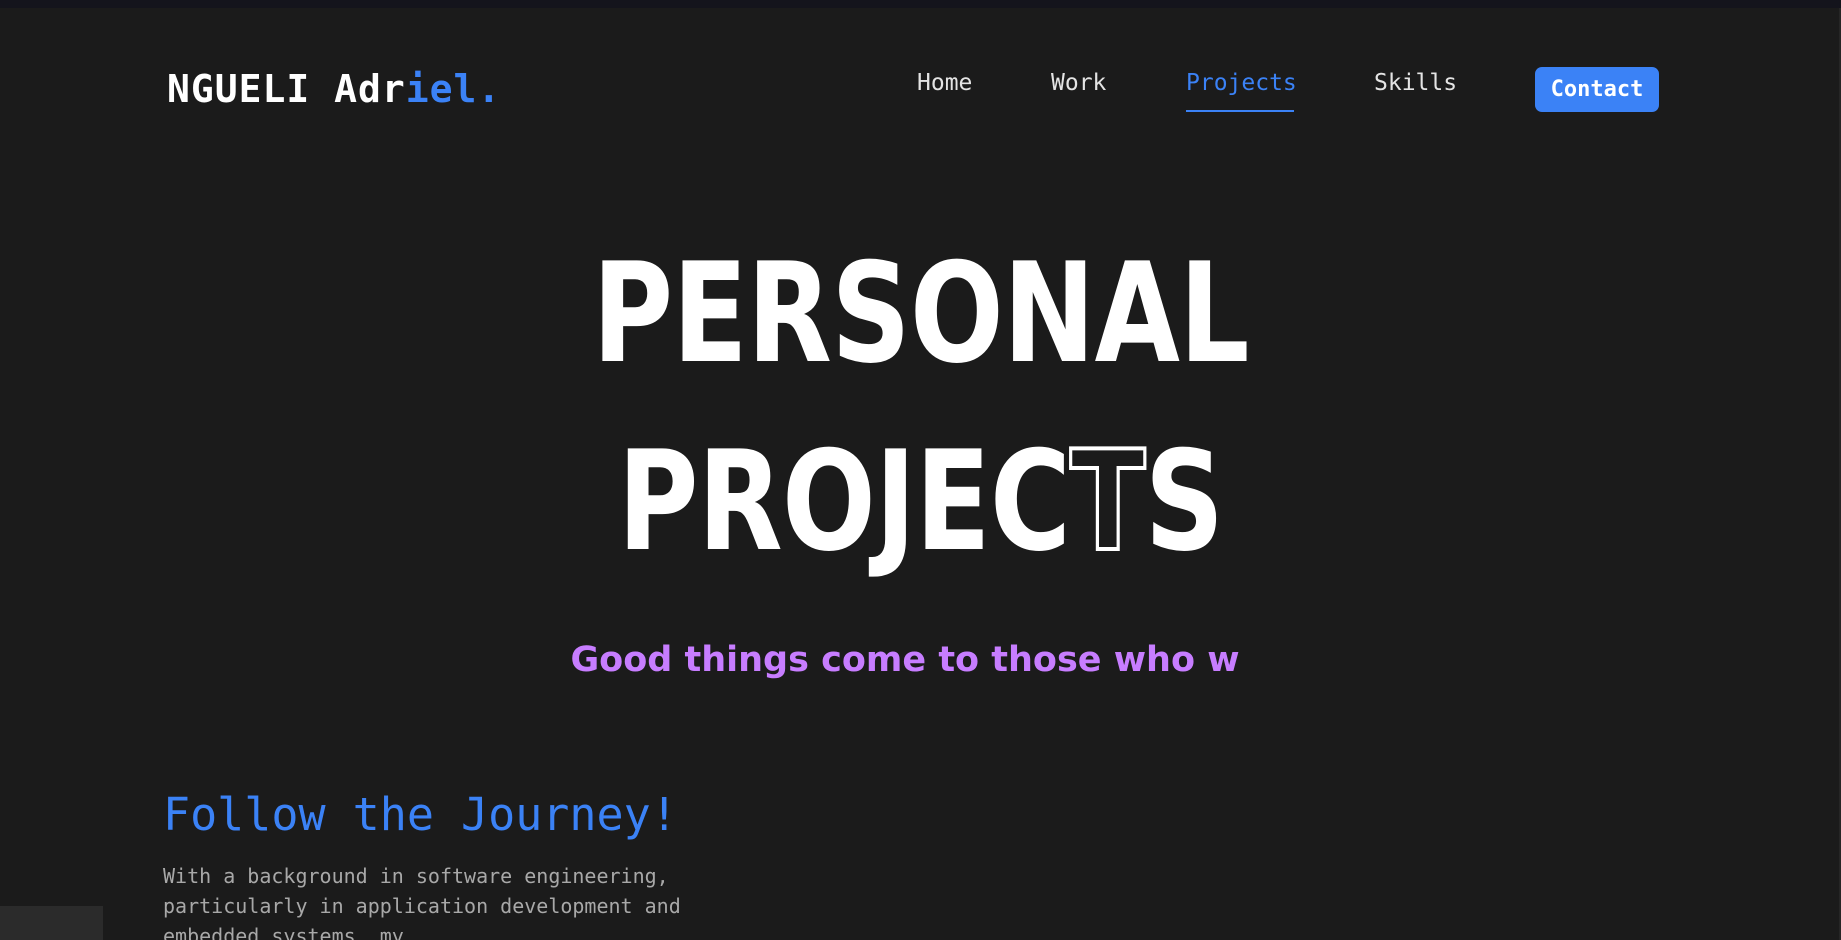 The image size is (1841, 940). What do you see at coordinates (51, 923) in the screenshot?
I see `floating-widget` at bounding box center [51, 923].